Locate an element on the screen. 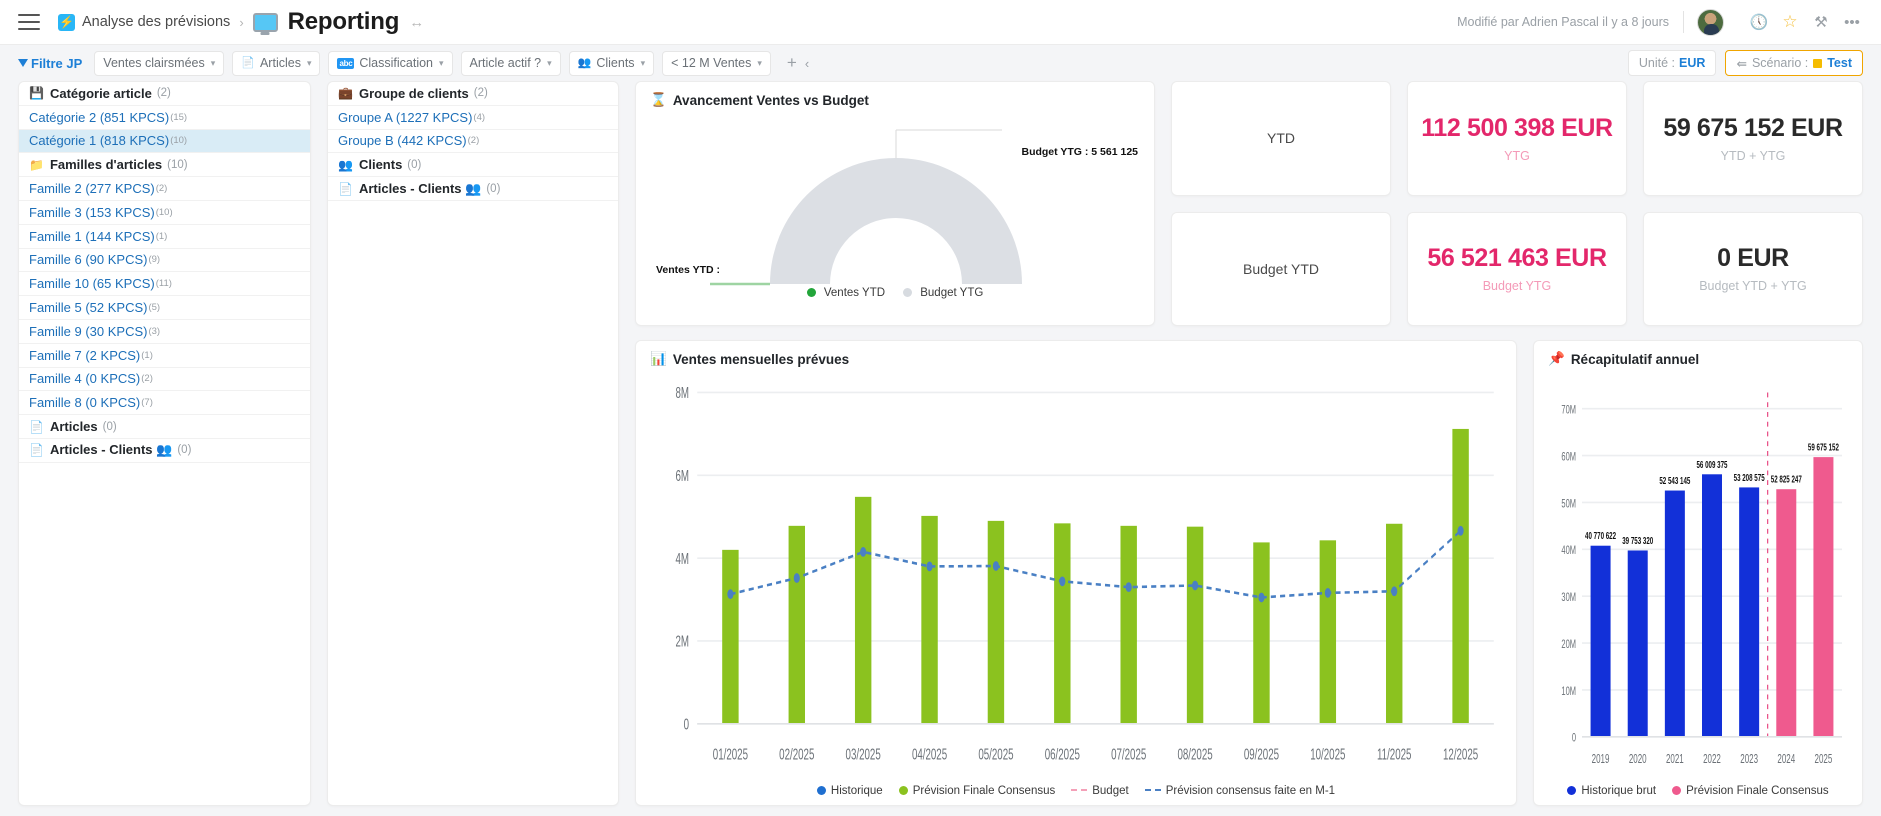  article-tree-item-6: Famille 3 (153 KPCS) (10) is located at coordinates (164, 213).